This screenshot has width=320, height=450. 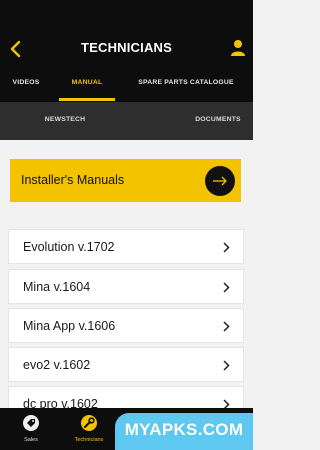 I want to click on nav-item-sales: Sales, so click(x=31, y=429).